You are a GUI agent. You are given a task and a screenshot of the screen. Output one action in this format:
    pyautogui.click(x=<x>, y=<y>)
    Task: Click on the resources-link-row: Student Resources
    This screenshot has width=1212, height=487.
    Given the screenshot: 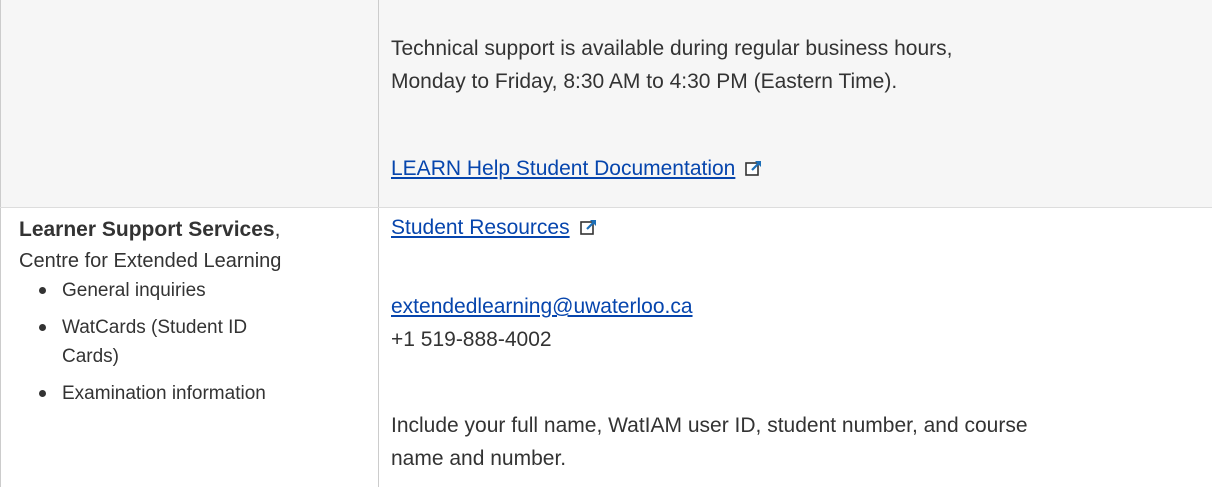 What is the action you would take?
    pyautogui.click(x=494, y=229)
    